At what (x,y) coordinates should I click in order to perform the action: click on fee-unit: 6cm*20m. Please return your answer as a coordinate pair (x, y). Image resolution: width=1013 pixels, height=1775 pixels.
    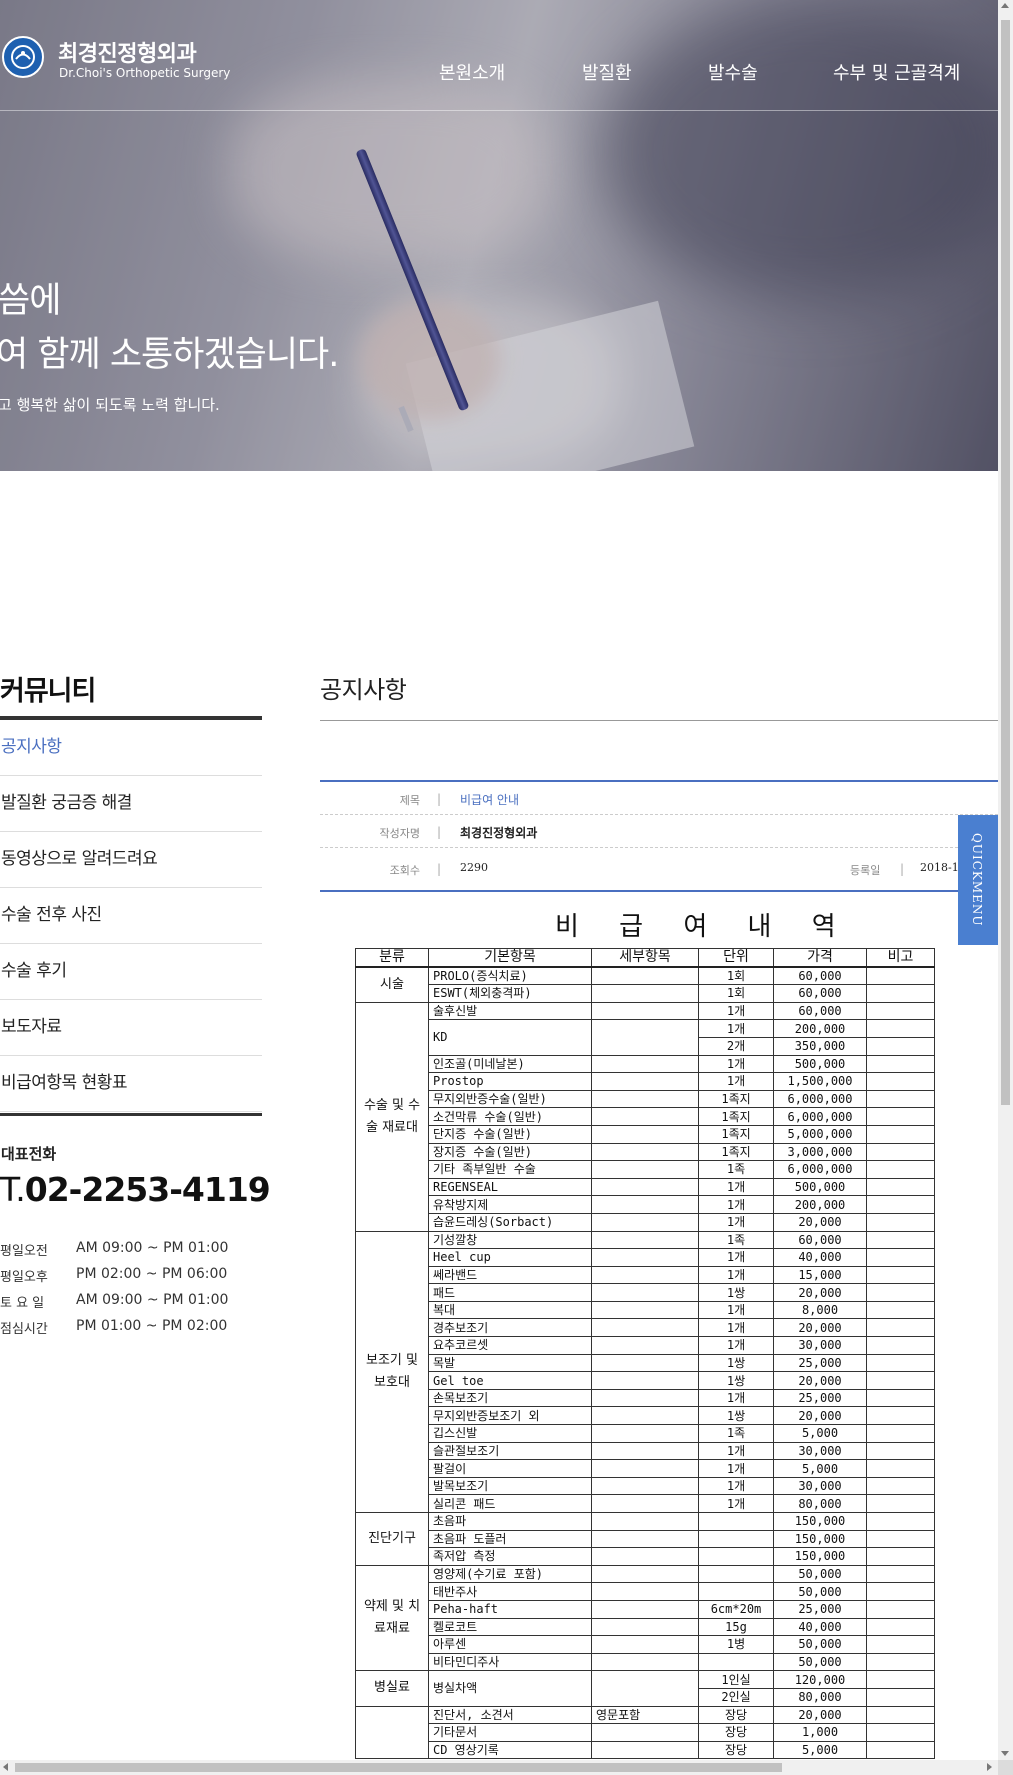
    Looking at the image, I should click on (736, 1609).